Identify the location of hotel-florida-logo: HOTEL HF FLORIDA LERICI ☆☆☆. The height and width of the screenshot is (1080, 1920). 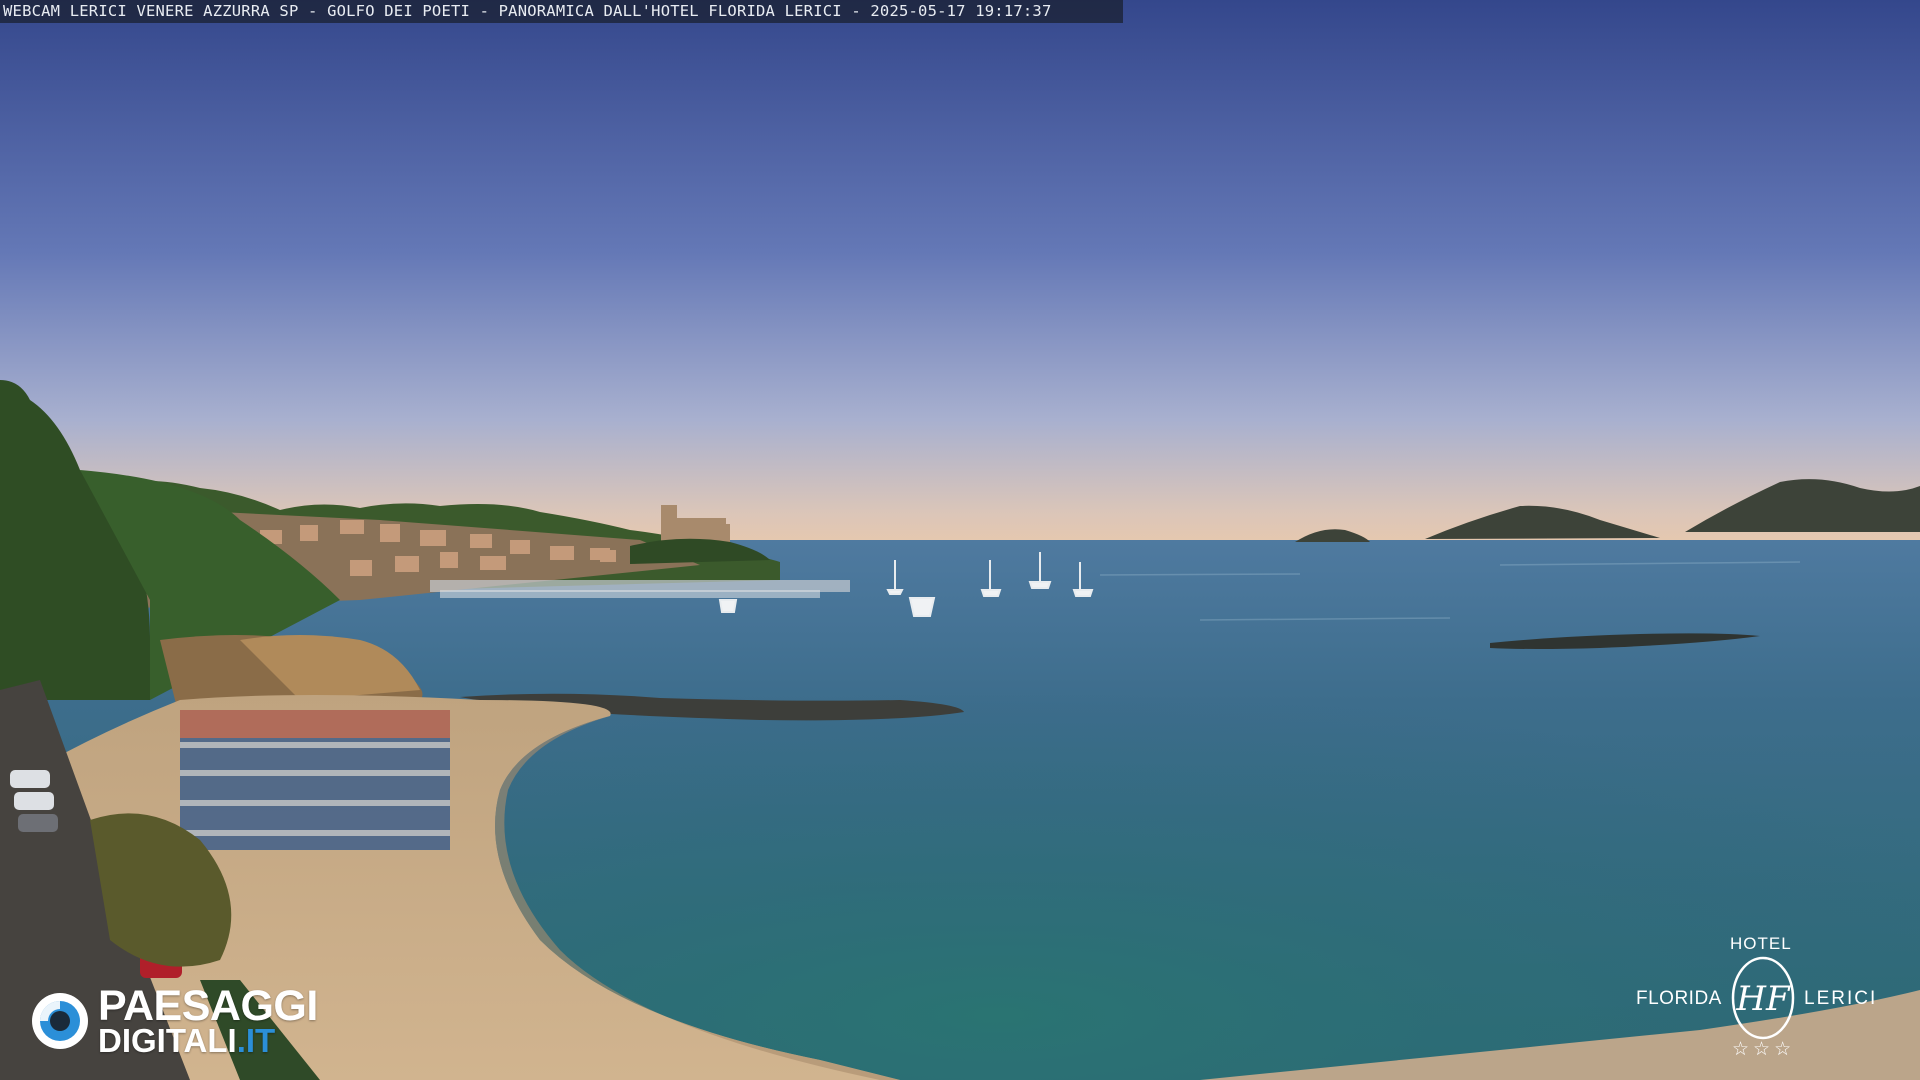
(1765, 1002).